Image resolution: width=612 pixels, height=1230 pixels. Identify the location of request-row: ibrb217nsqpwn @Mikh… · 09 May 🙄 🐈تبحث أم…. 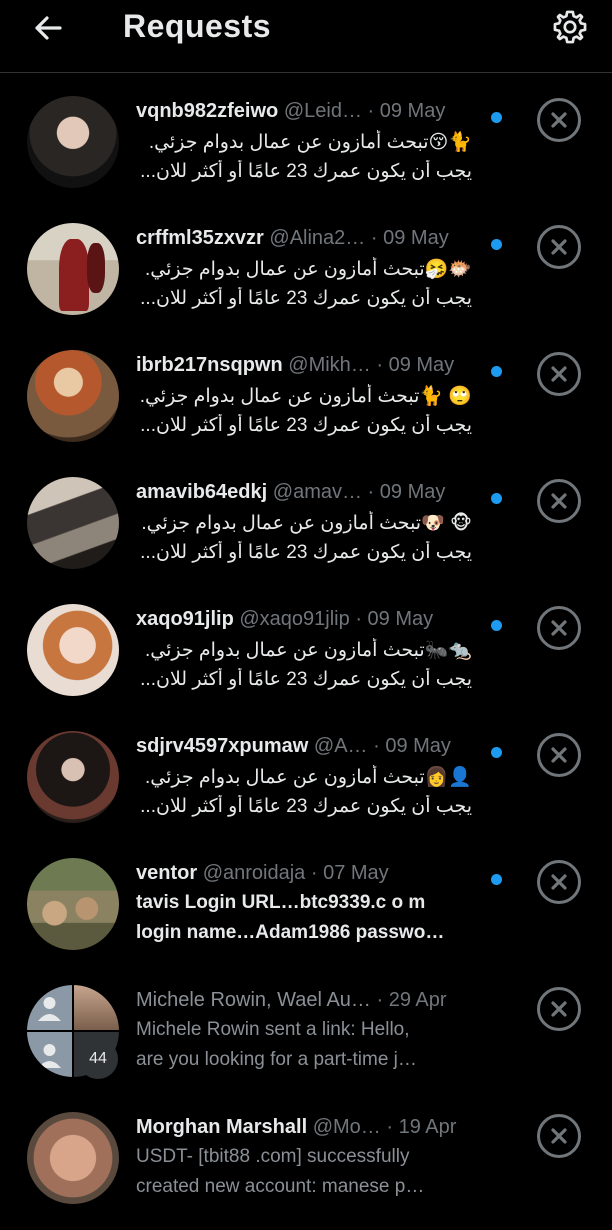
(306, 405).